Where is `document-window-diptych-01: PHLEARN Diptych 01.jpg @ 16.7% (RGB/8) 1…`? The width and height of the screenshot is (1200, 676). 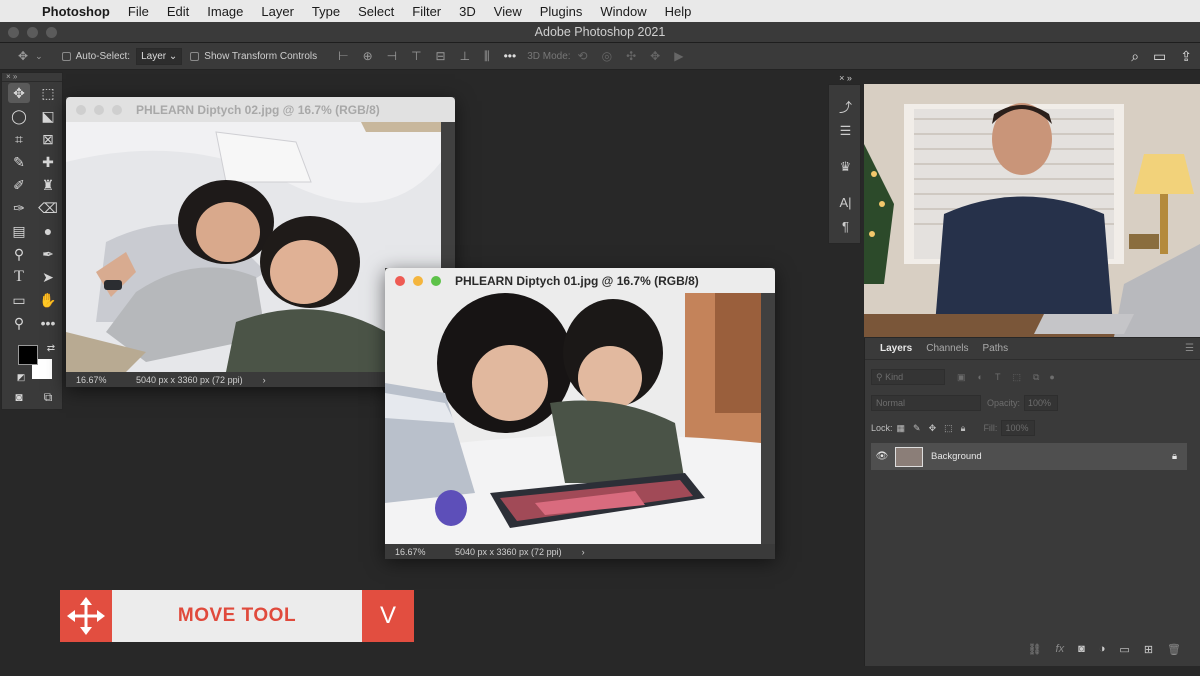
document-window-diptych-01: PHLEARN Diptych 01.jpg @ 16.7% (RGB/8) 1… is located at coordinates (580, 413).